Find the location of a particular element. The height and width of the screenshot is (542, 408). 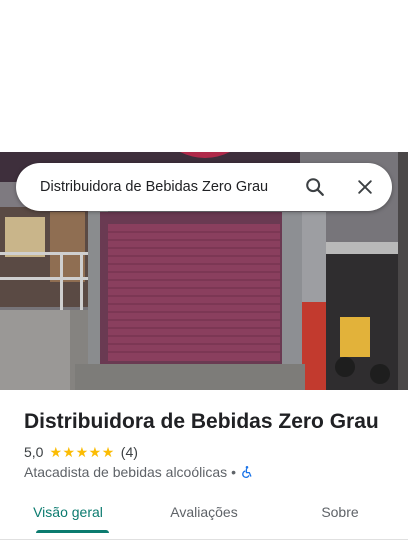

tab-reviews: Avaliações is located at coordinates (204, 516).